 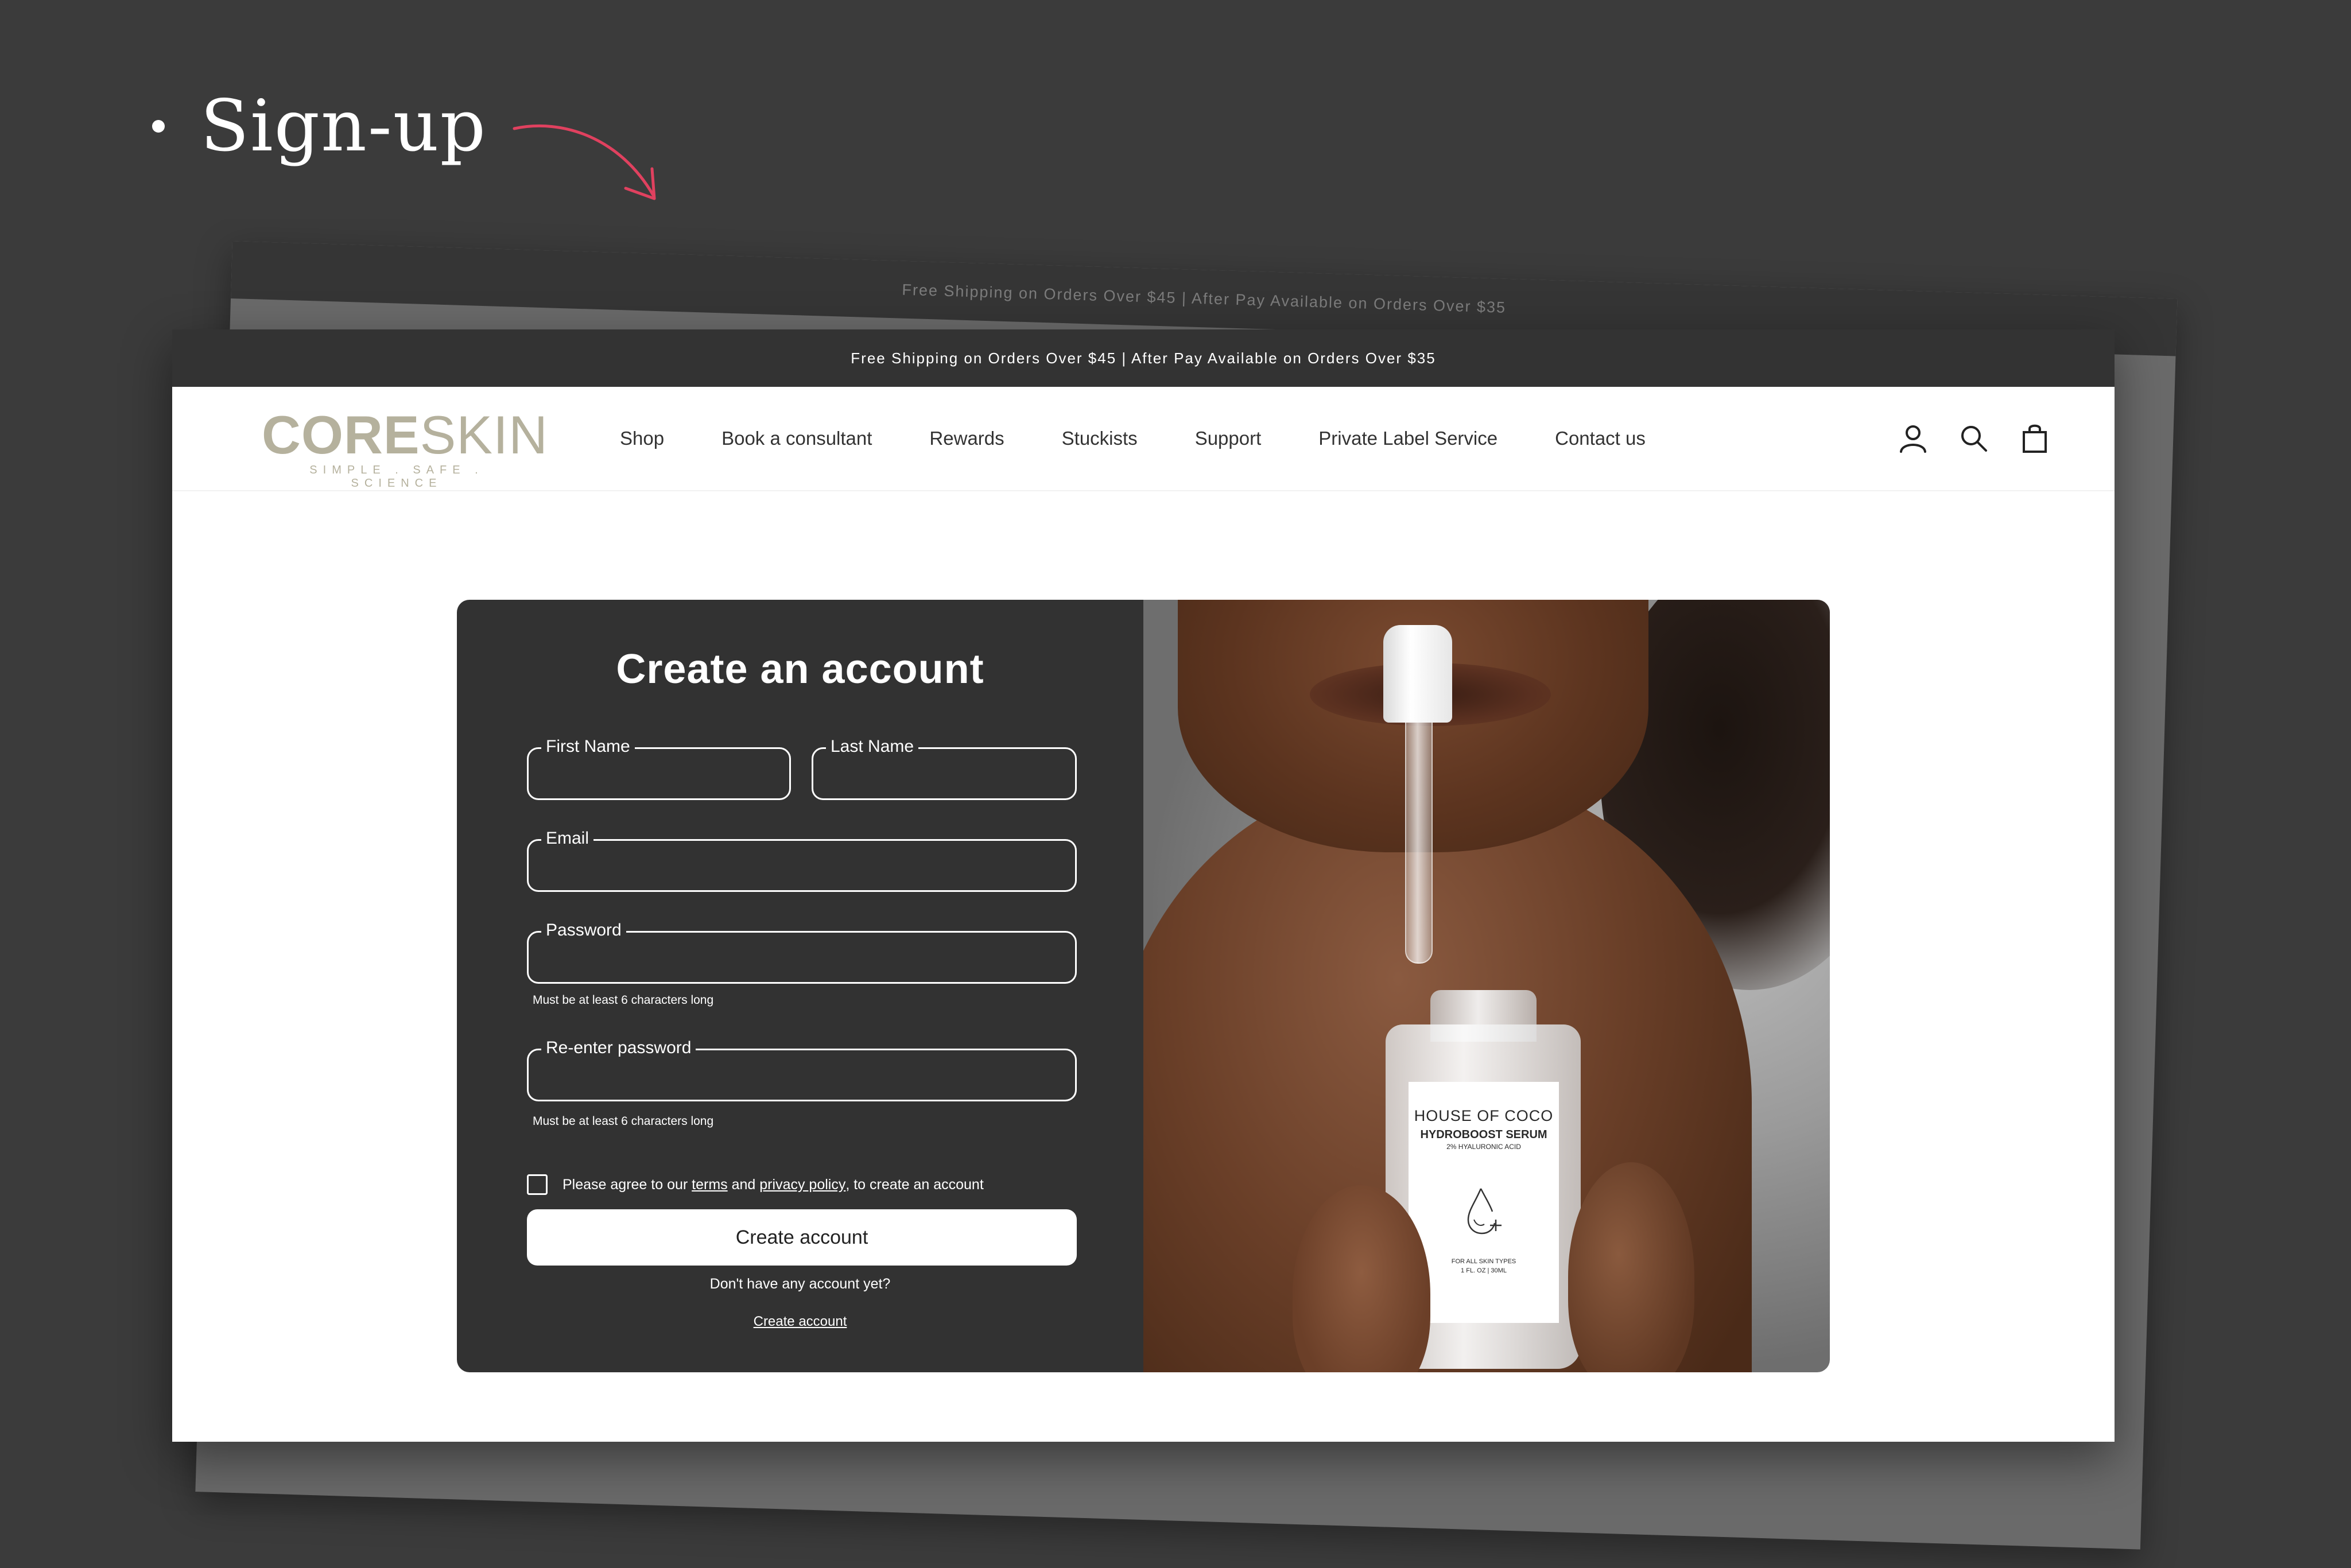 What do you see at coordinates (659, 768) in the screenshot?
I see `first-name-field: First Name` at bounding box center [659, 768].